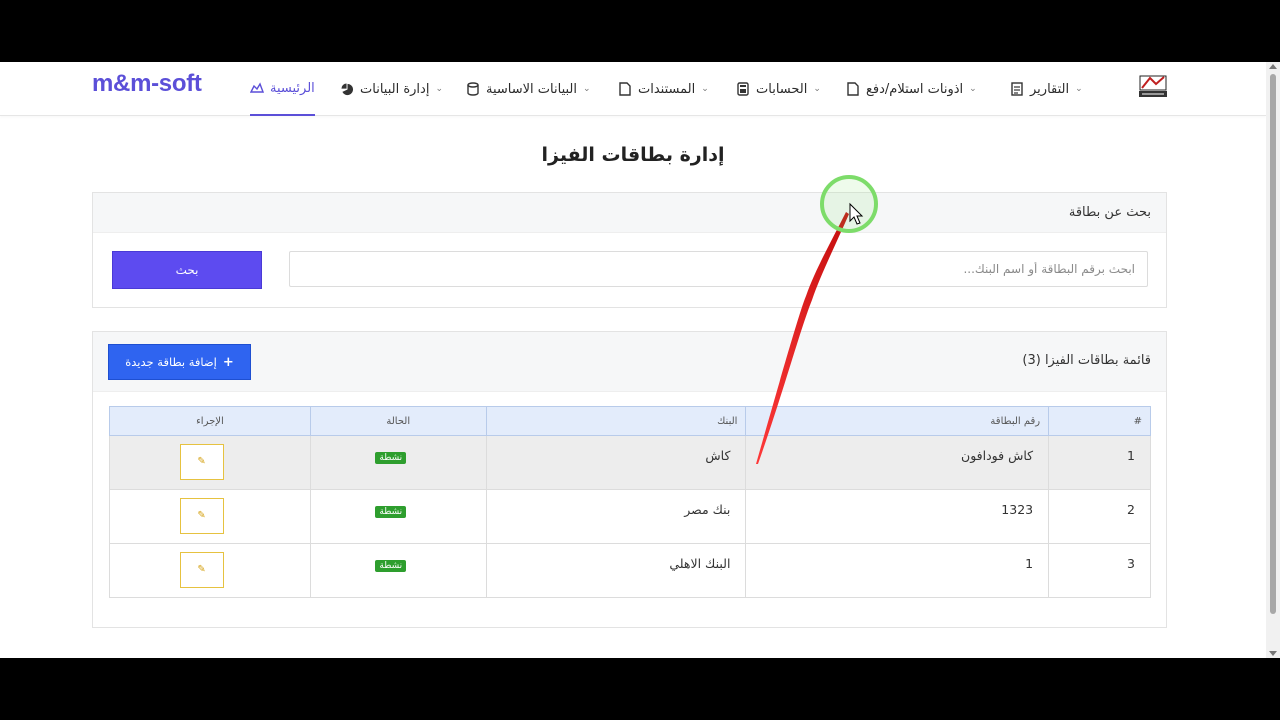 The height and width of the screenshot is (720, 1280). Describe the element at coordinates (187, 270) in the screenshot. I see `search-button: بحث` at that location.